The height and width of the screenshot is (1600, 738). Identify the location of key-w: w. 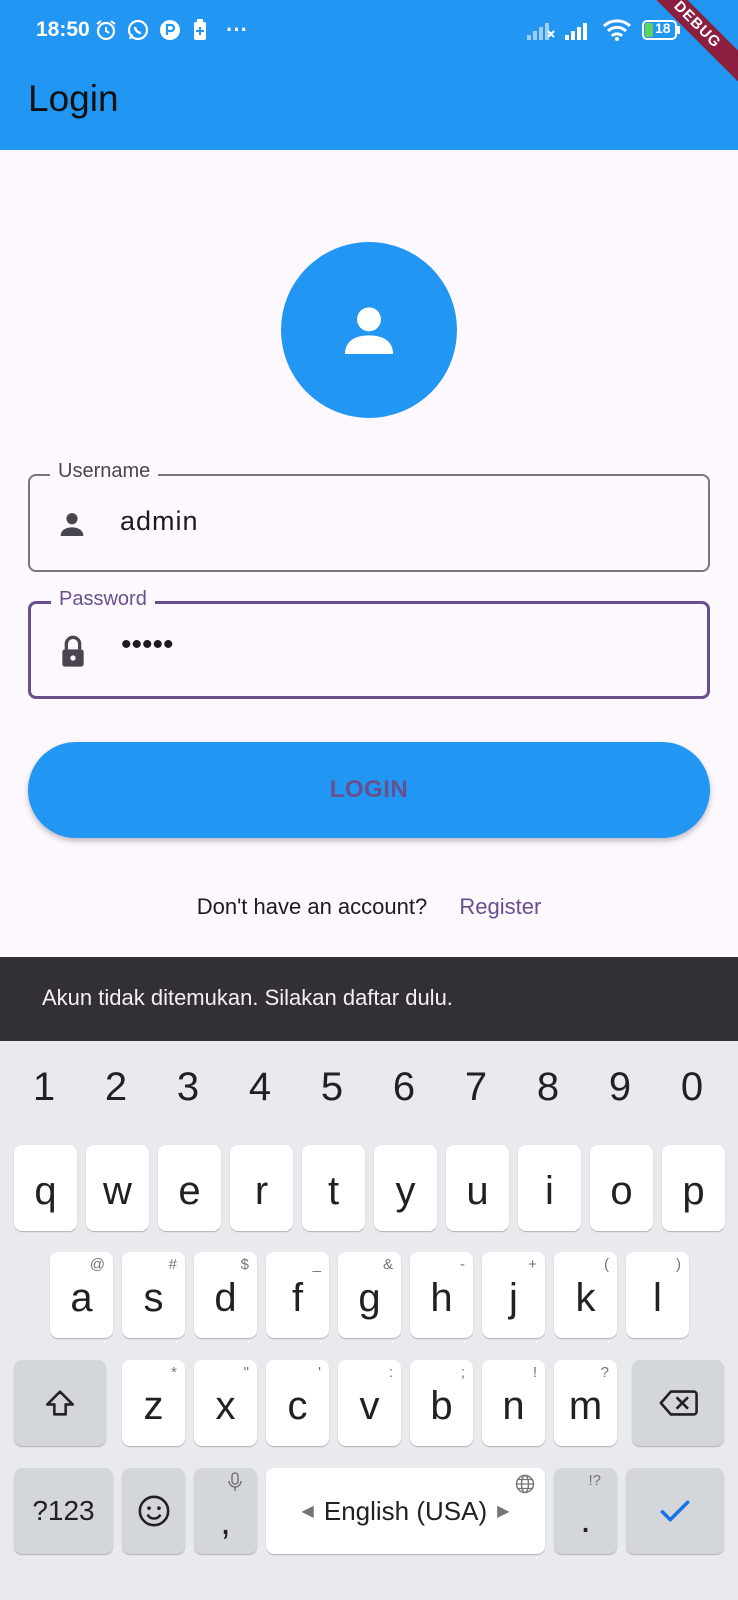
(117, 1188).